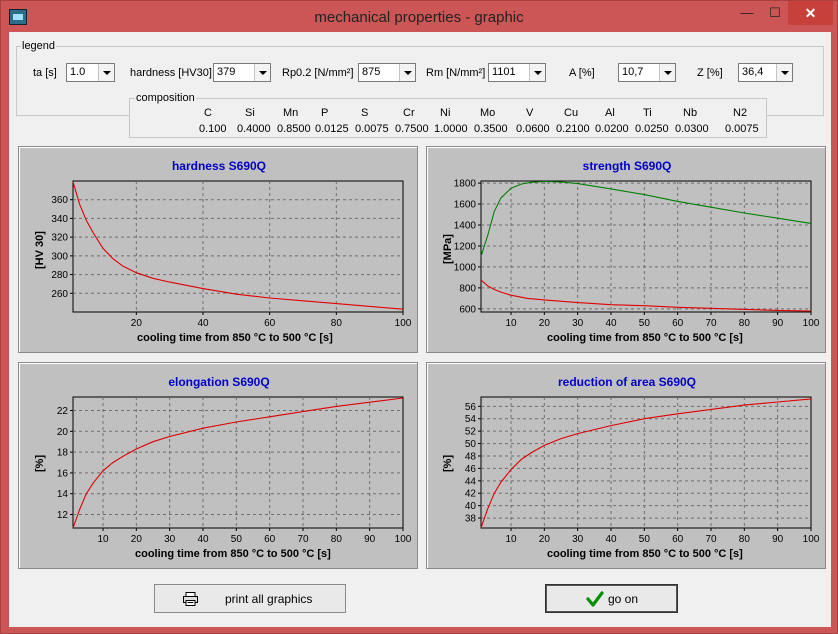  Describe the element at coordinates (612, 129) in the screenshot. I see `composition-element-value: 0.0200` at that location.